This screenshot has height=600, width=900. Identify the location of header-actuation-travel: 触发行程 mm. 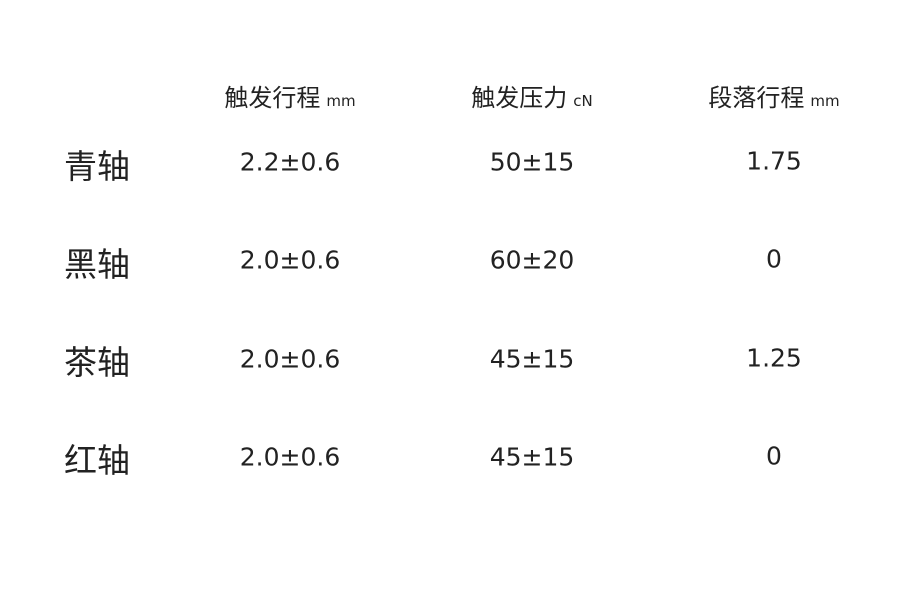
(289, 95).